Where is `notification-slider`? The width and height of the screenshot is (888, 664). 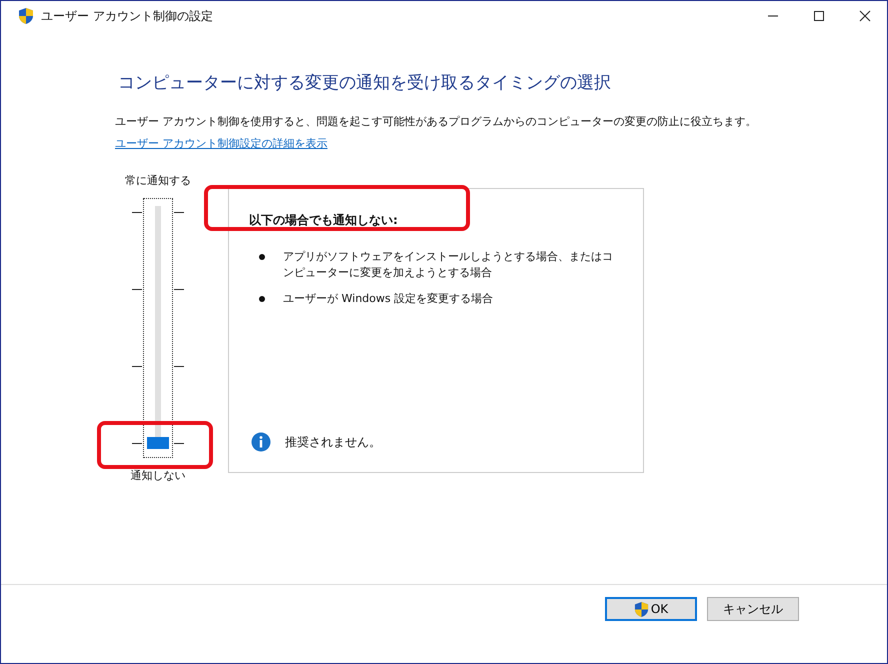 notification-slider is located at coordinates (158, 328).